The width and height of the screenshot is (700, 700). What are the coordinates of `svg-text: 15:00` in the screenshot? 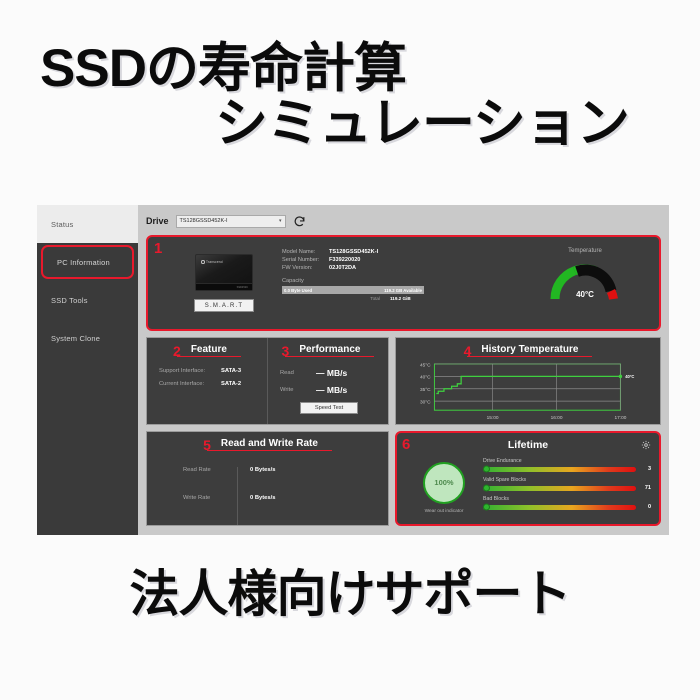 It's located at (493, 418).